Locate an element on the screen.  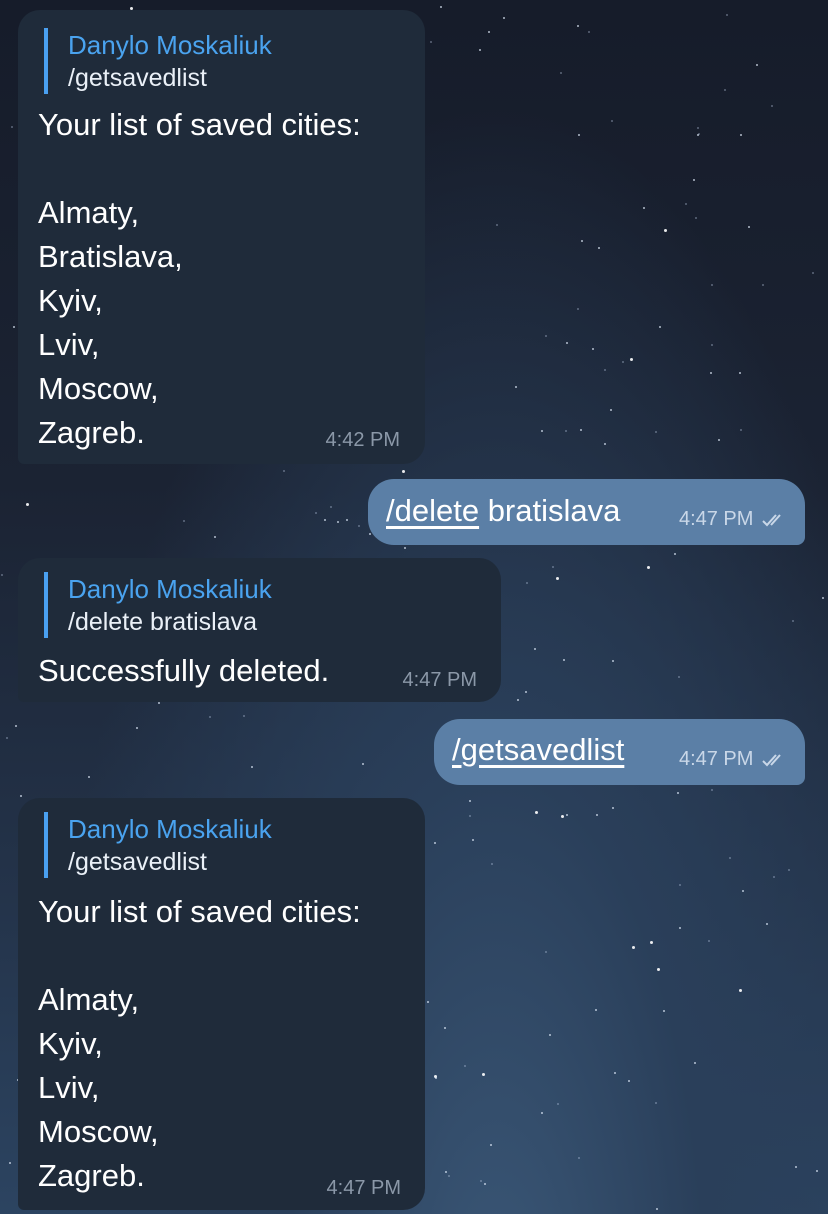
message-text: /getsavedlist is located at coordinates (538, 750).